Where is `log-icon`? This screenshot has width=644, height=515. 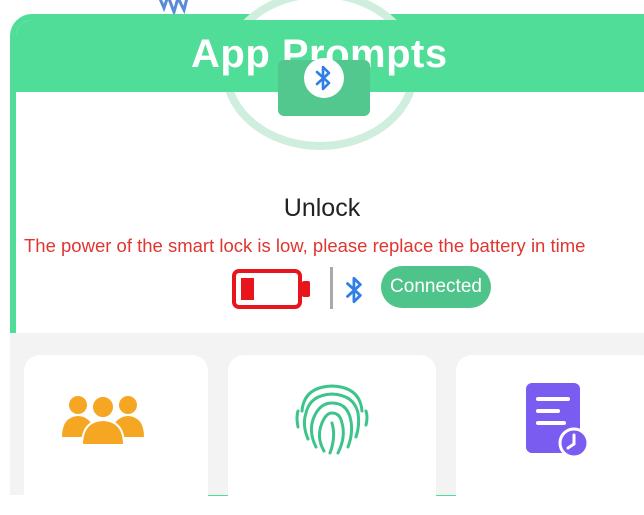
log-icon is located at coordinates (558, 421).